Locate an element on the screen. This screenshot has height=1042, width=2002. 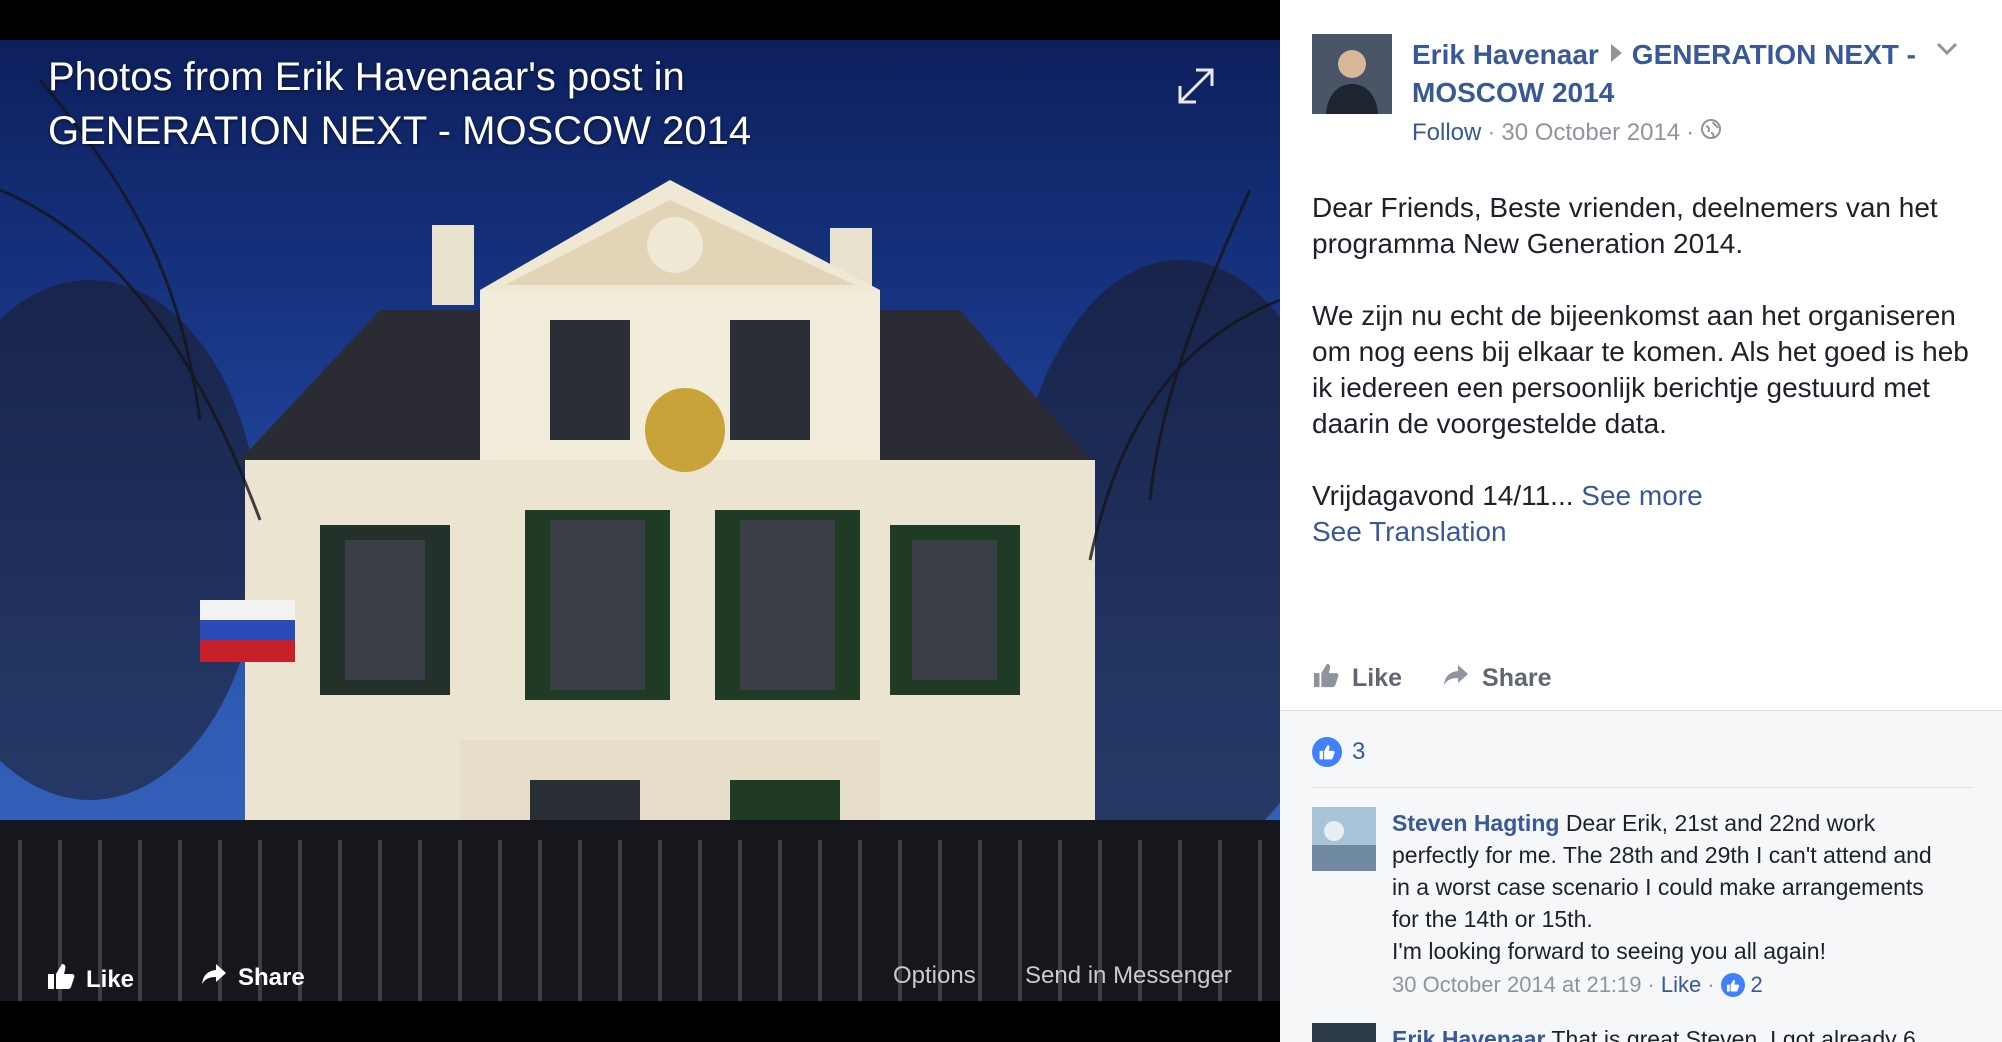
photo-like-button: Like is located at coordinates (90, 979).